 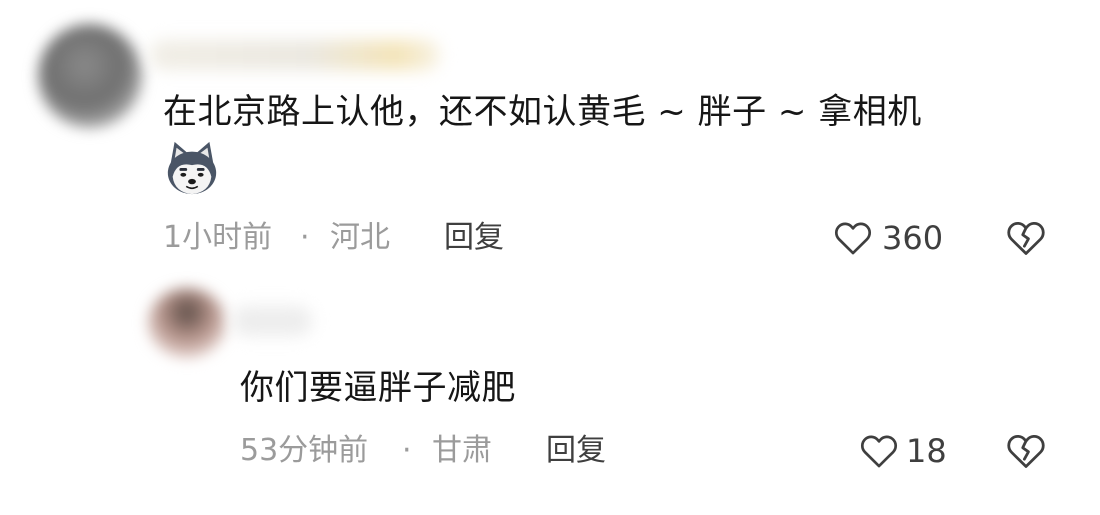 I want to click on comment-time: 1小时前, so click(x=218, y=237).